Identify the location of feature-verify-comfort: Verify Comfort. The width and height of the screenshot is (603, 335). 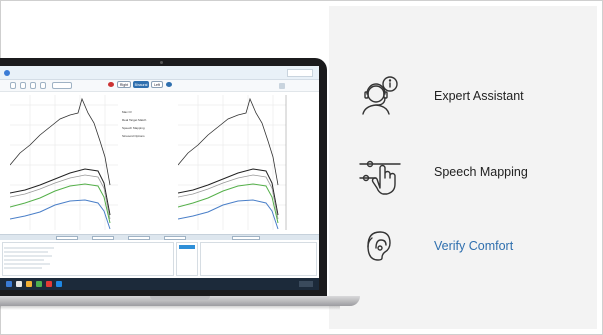
(474, 246).